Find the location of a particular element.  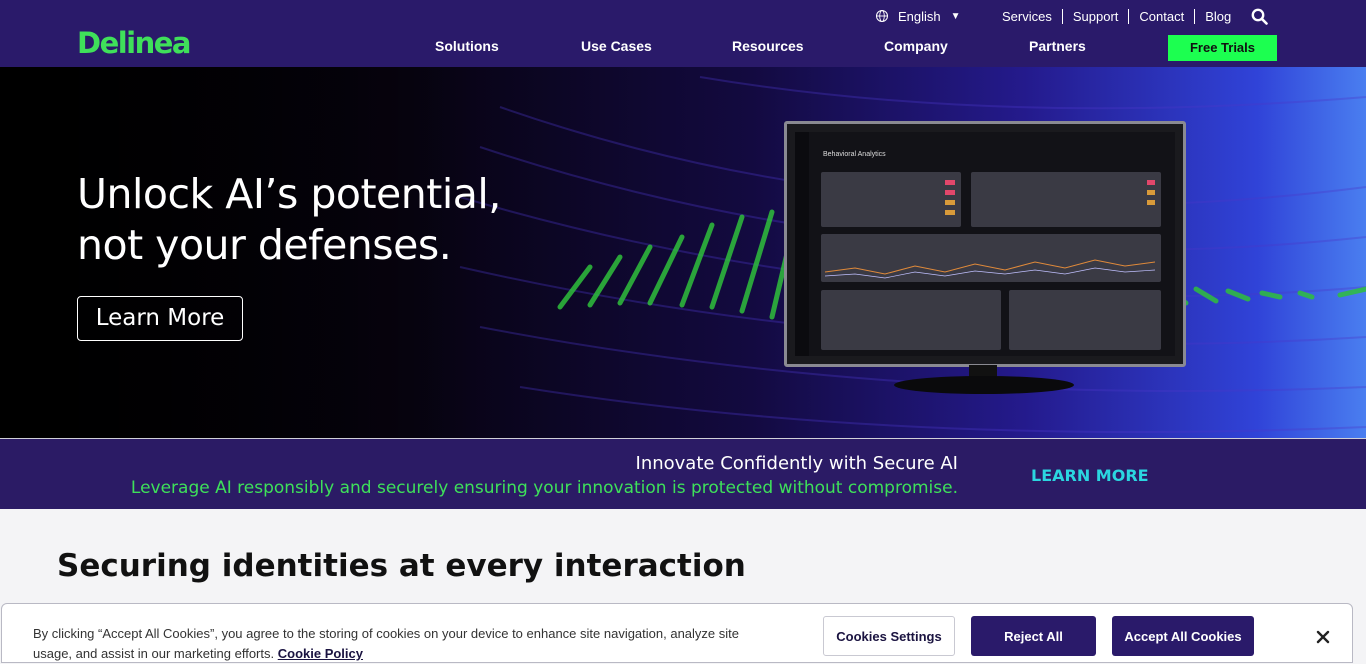

section-heading: Securing identities at every interaction is located at coordinates (401, 566).